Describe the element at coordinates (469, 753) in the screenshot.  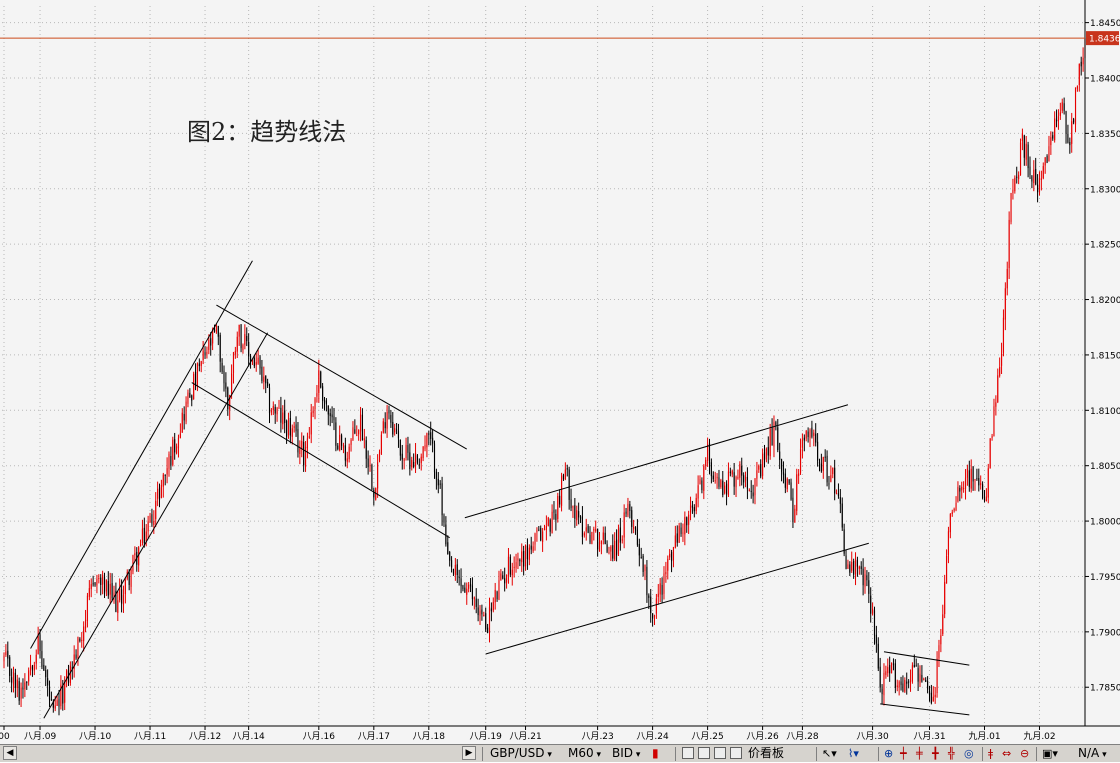
I see `scroll-right-button: ▶` at that location.